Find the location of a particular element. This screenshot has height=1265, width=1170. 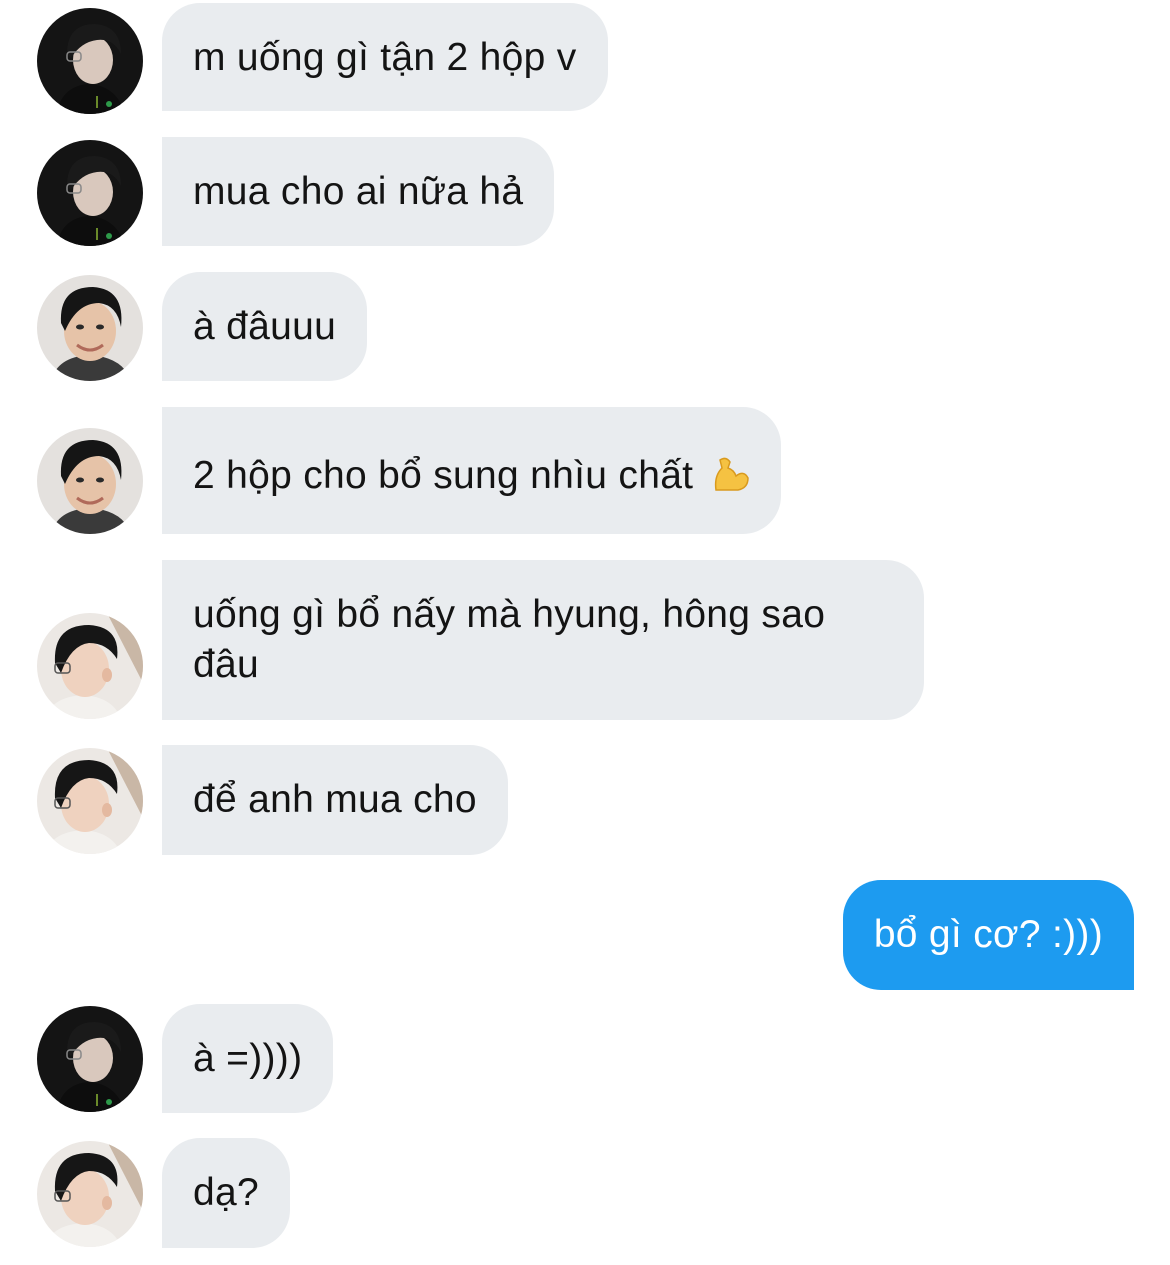

received-message-bubble: để anh mua cho is located at coordinates (335, 800).